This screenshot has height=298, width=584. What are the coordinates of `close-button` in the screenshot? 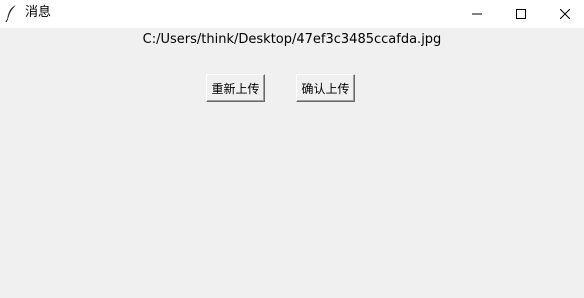 It's located at (563, 13).